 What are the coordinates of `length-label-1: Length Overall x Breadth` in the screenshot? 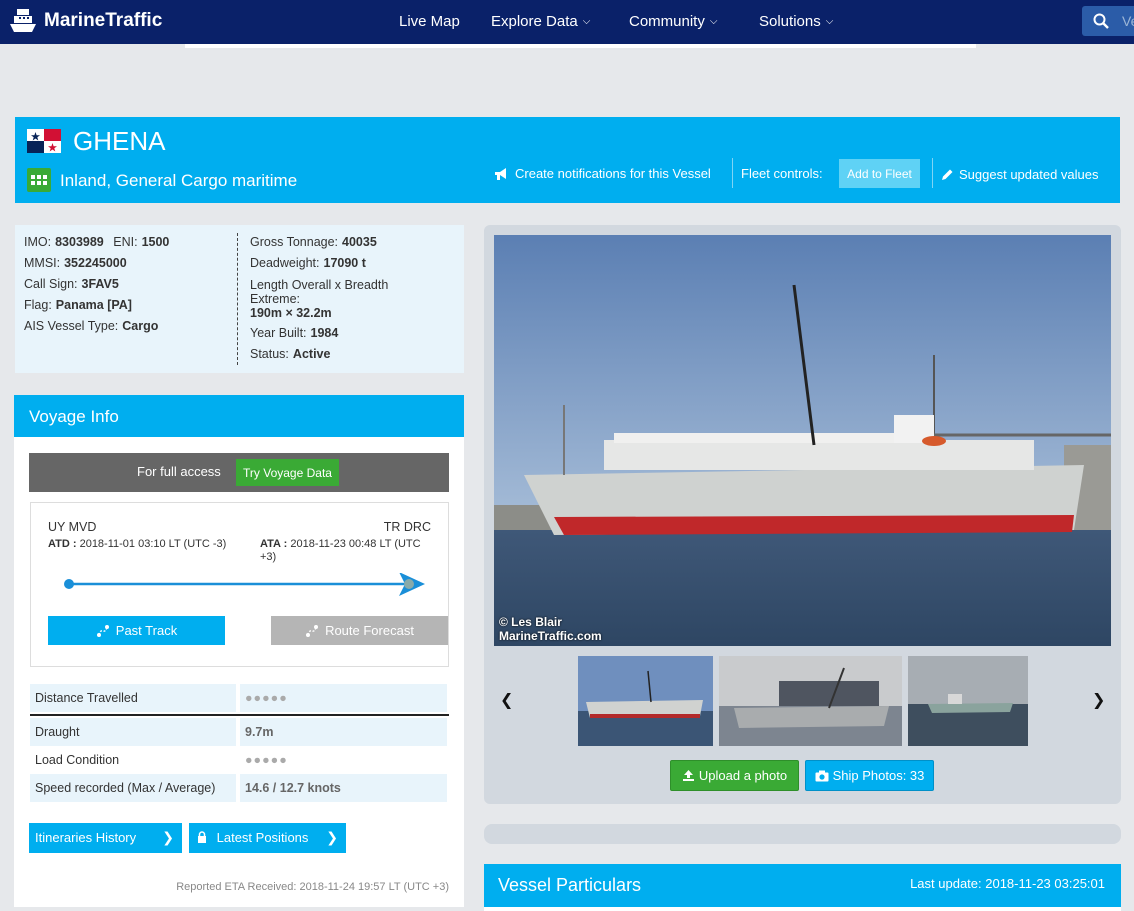 It's located at (319, 285).